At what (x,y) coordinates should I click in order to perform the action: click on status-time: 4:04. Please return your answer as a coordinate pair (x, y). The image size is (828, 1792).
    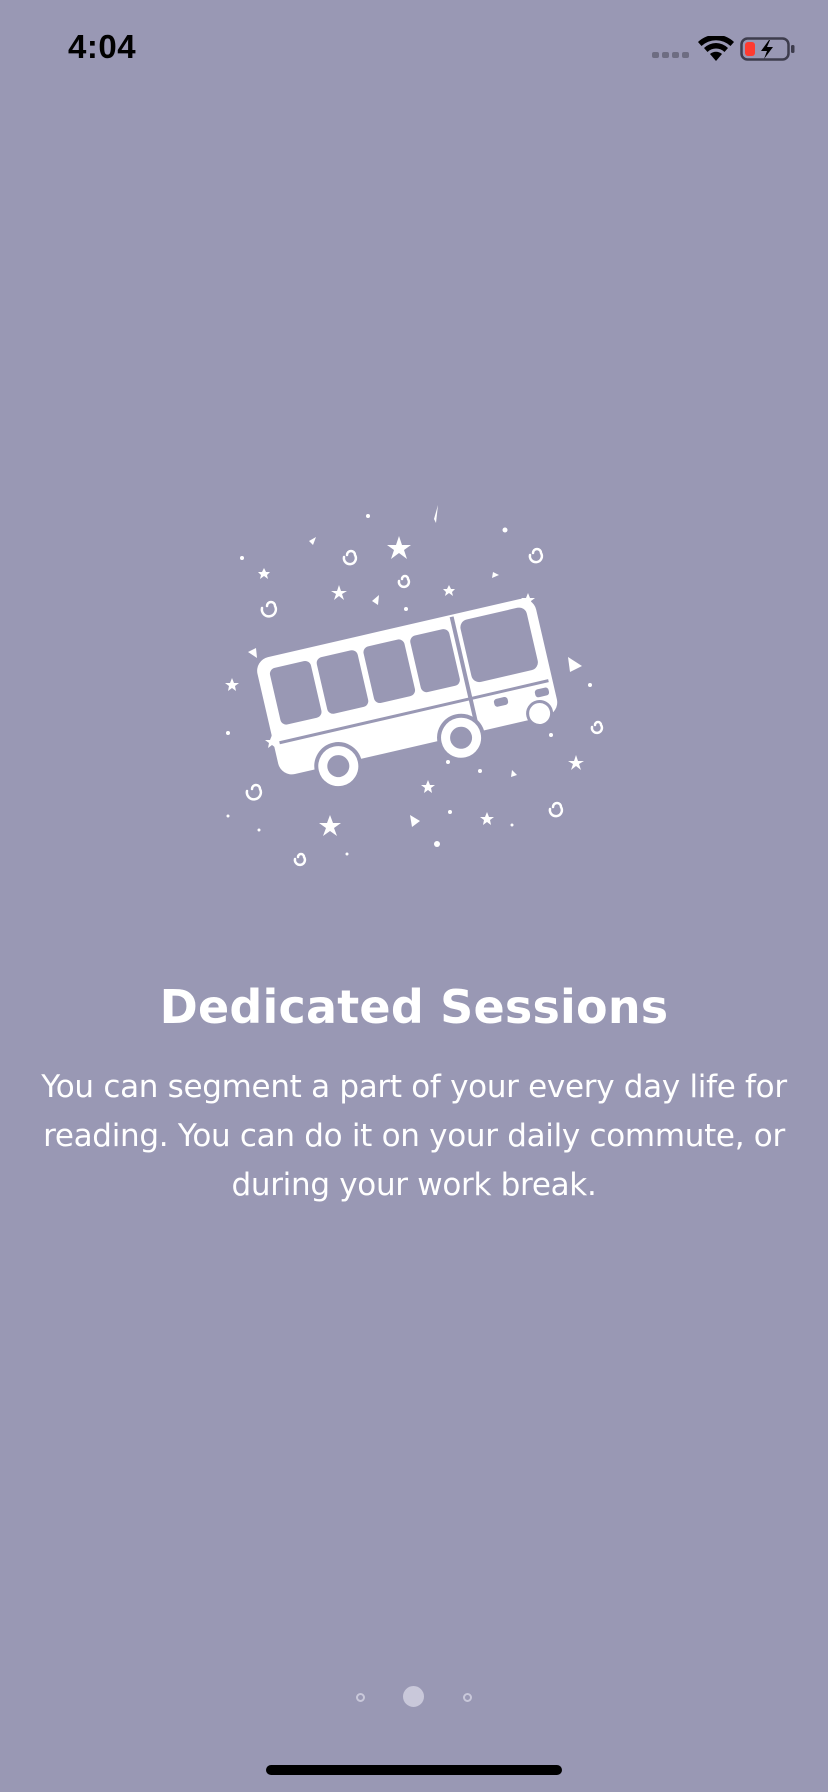
    Looking at the image, I should click on (102, 46).